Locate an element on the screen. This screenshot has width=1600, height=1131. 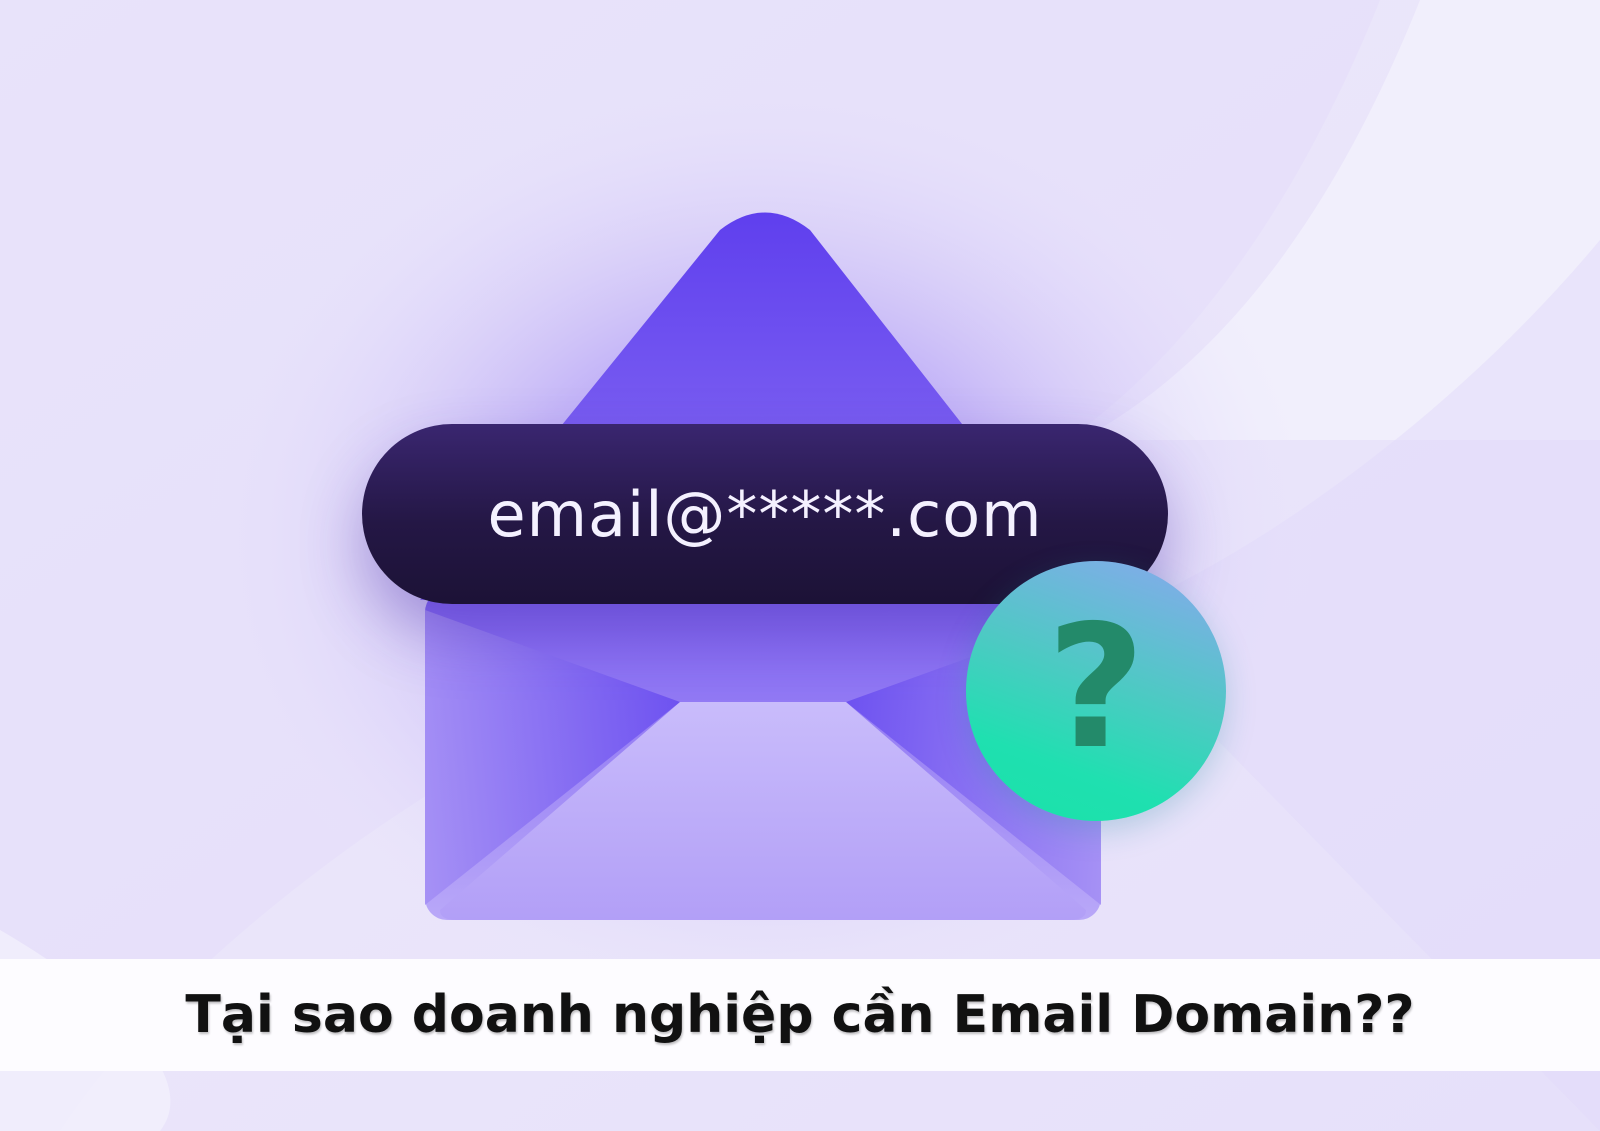
caption-bar: Tại sao doanh nghiệp cần Email Domain?? is located at coordinates (800, 1015).